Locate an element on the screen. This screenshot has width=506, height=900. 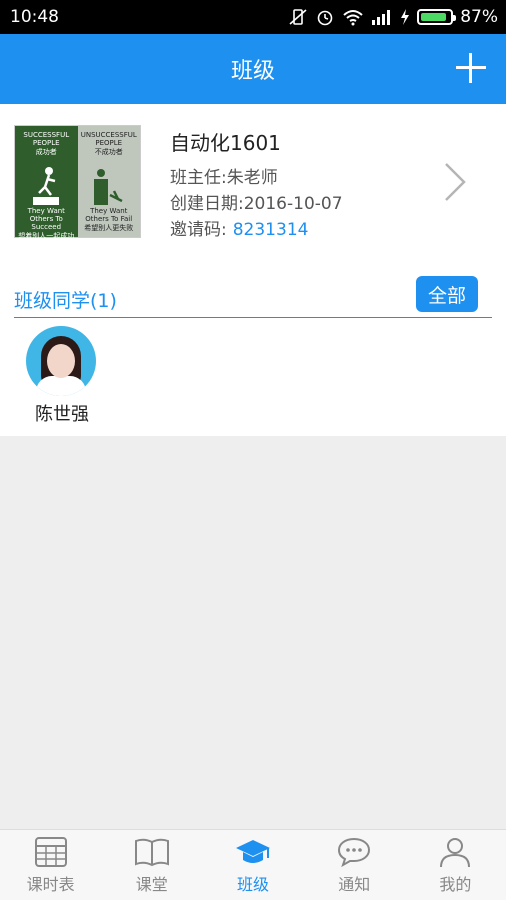
class-created-date: 创建日期:2016-10-07 is located at coordinates (256, 204).